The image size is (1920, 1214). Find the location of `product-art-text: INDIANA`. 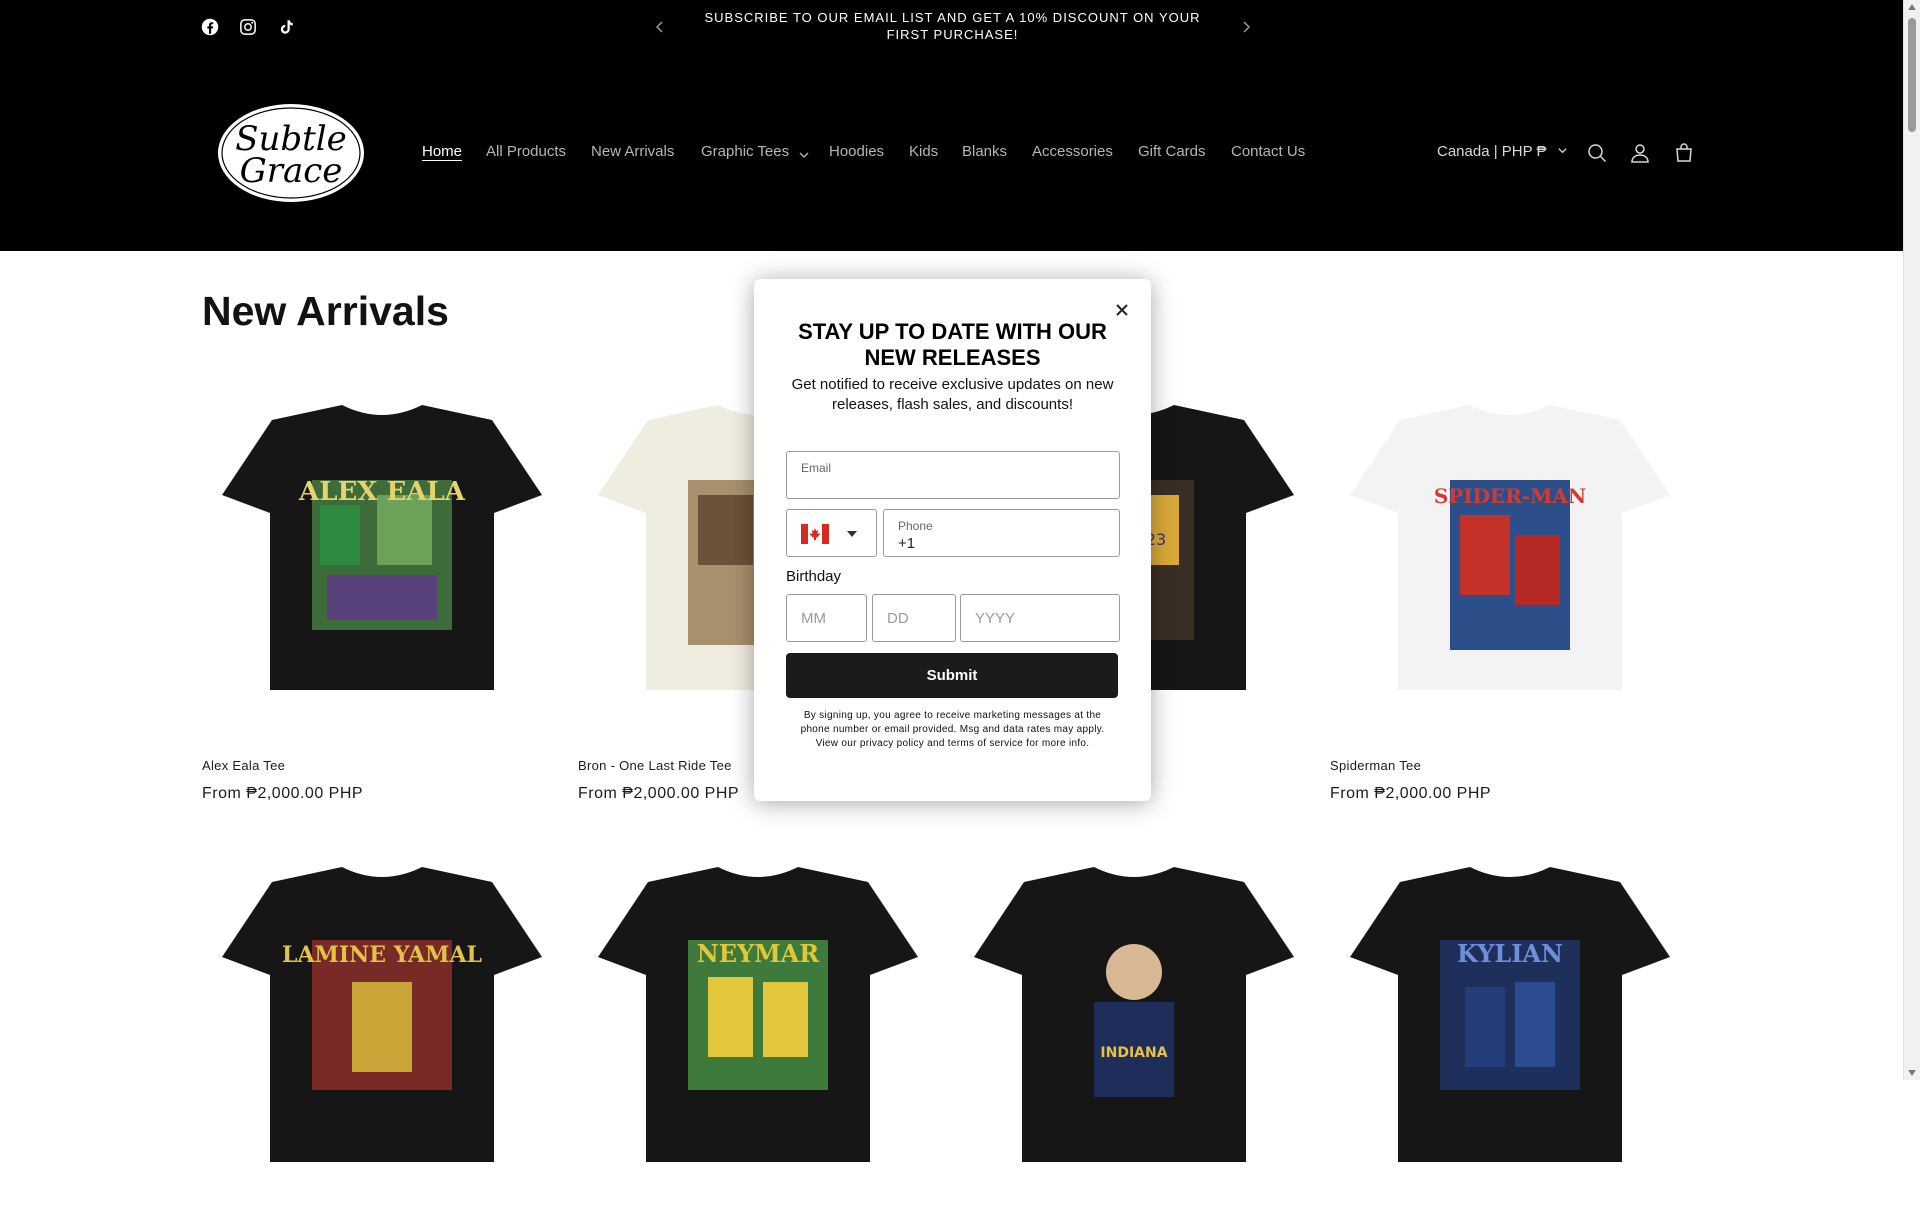

product-art-text: INDIANA is located at coordinates (1133, 1053).